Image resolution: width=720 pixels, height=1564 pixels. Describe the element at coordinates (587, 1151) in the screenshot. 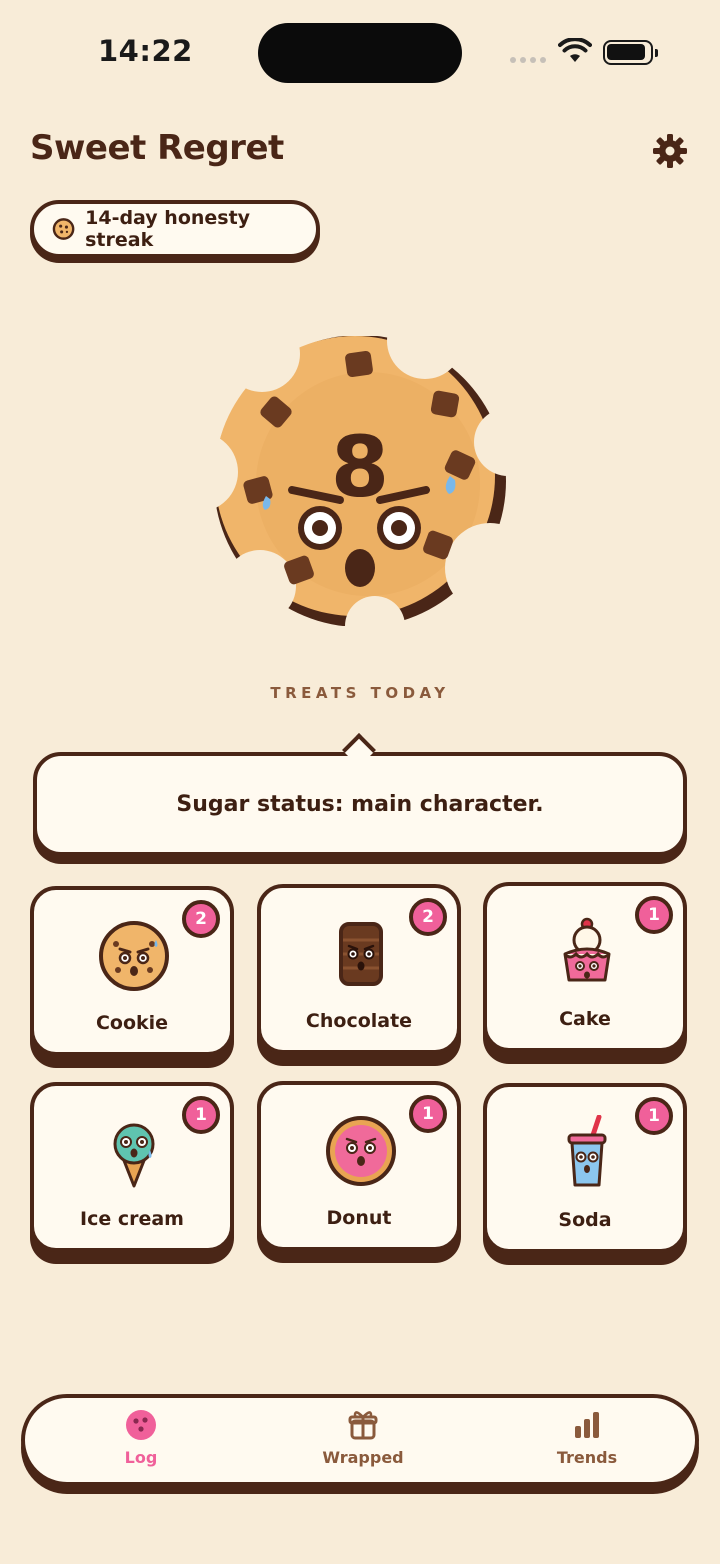

I see `soda-icon` at that location.